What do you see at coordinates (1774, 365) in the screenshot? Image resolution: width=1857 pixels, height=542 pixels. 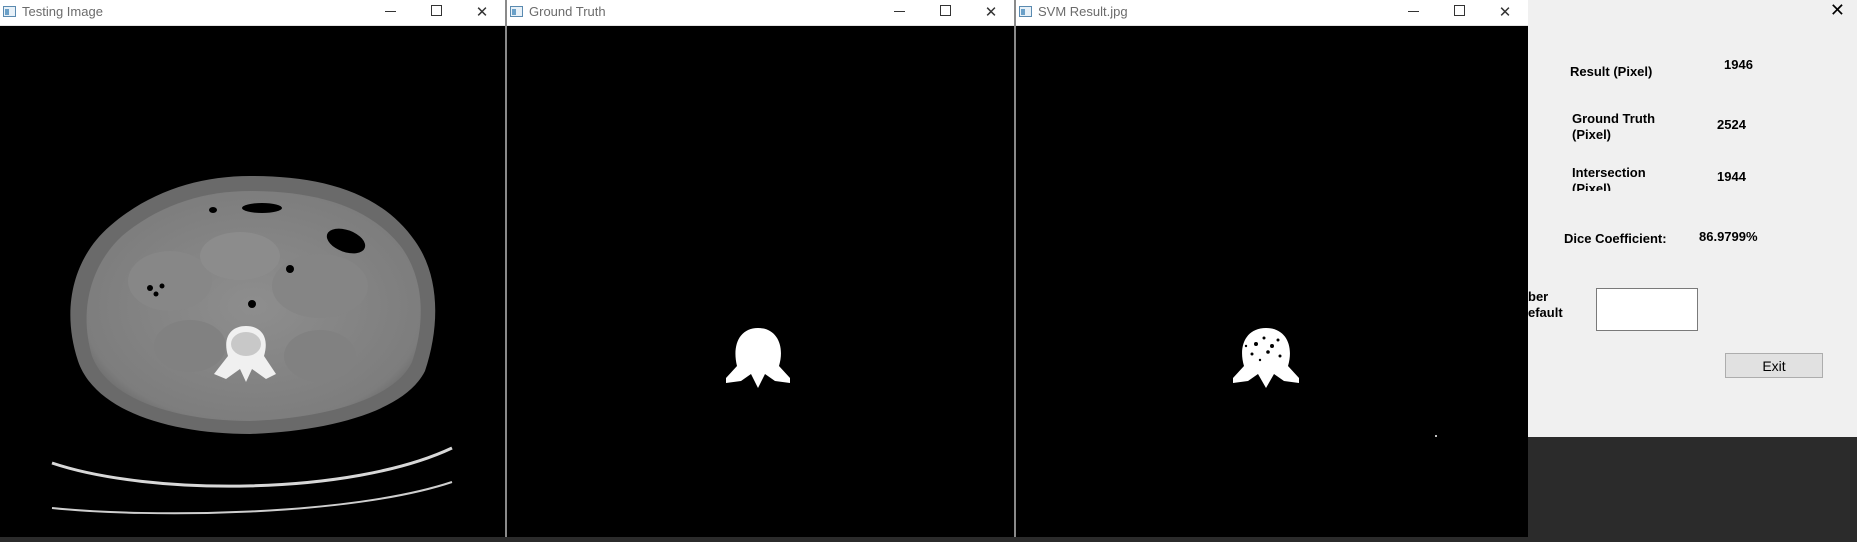 I see `exit-button: Exit` at bounding box center [1774, 365].